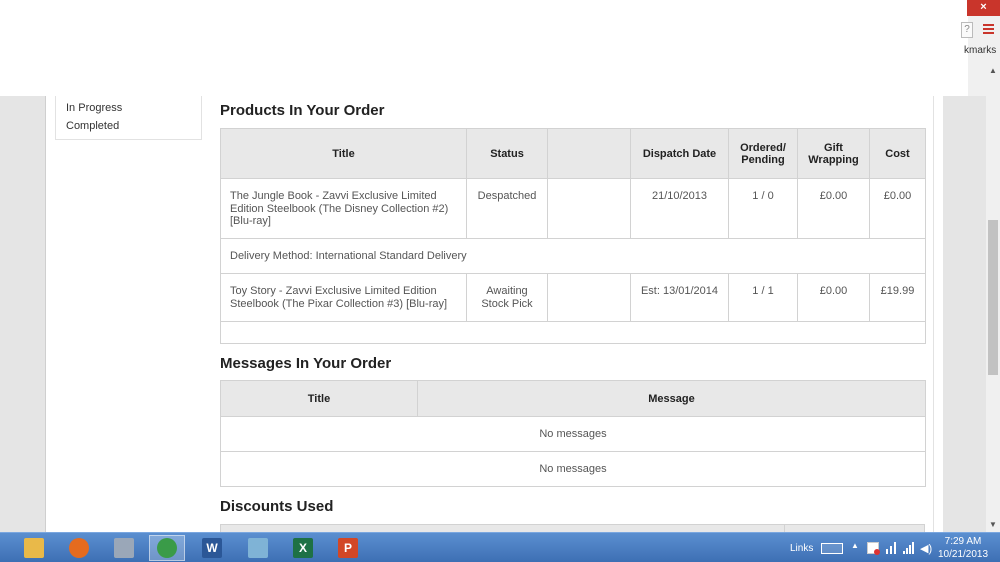 This screenshot has height=562, width=1000. What do you see at coordinates (679, 297) in the screenshot?
I see `product-dispatch-cell: Est: 13/01/2014` at bounding box center [679, 297].